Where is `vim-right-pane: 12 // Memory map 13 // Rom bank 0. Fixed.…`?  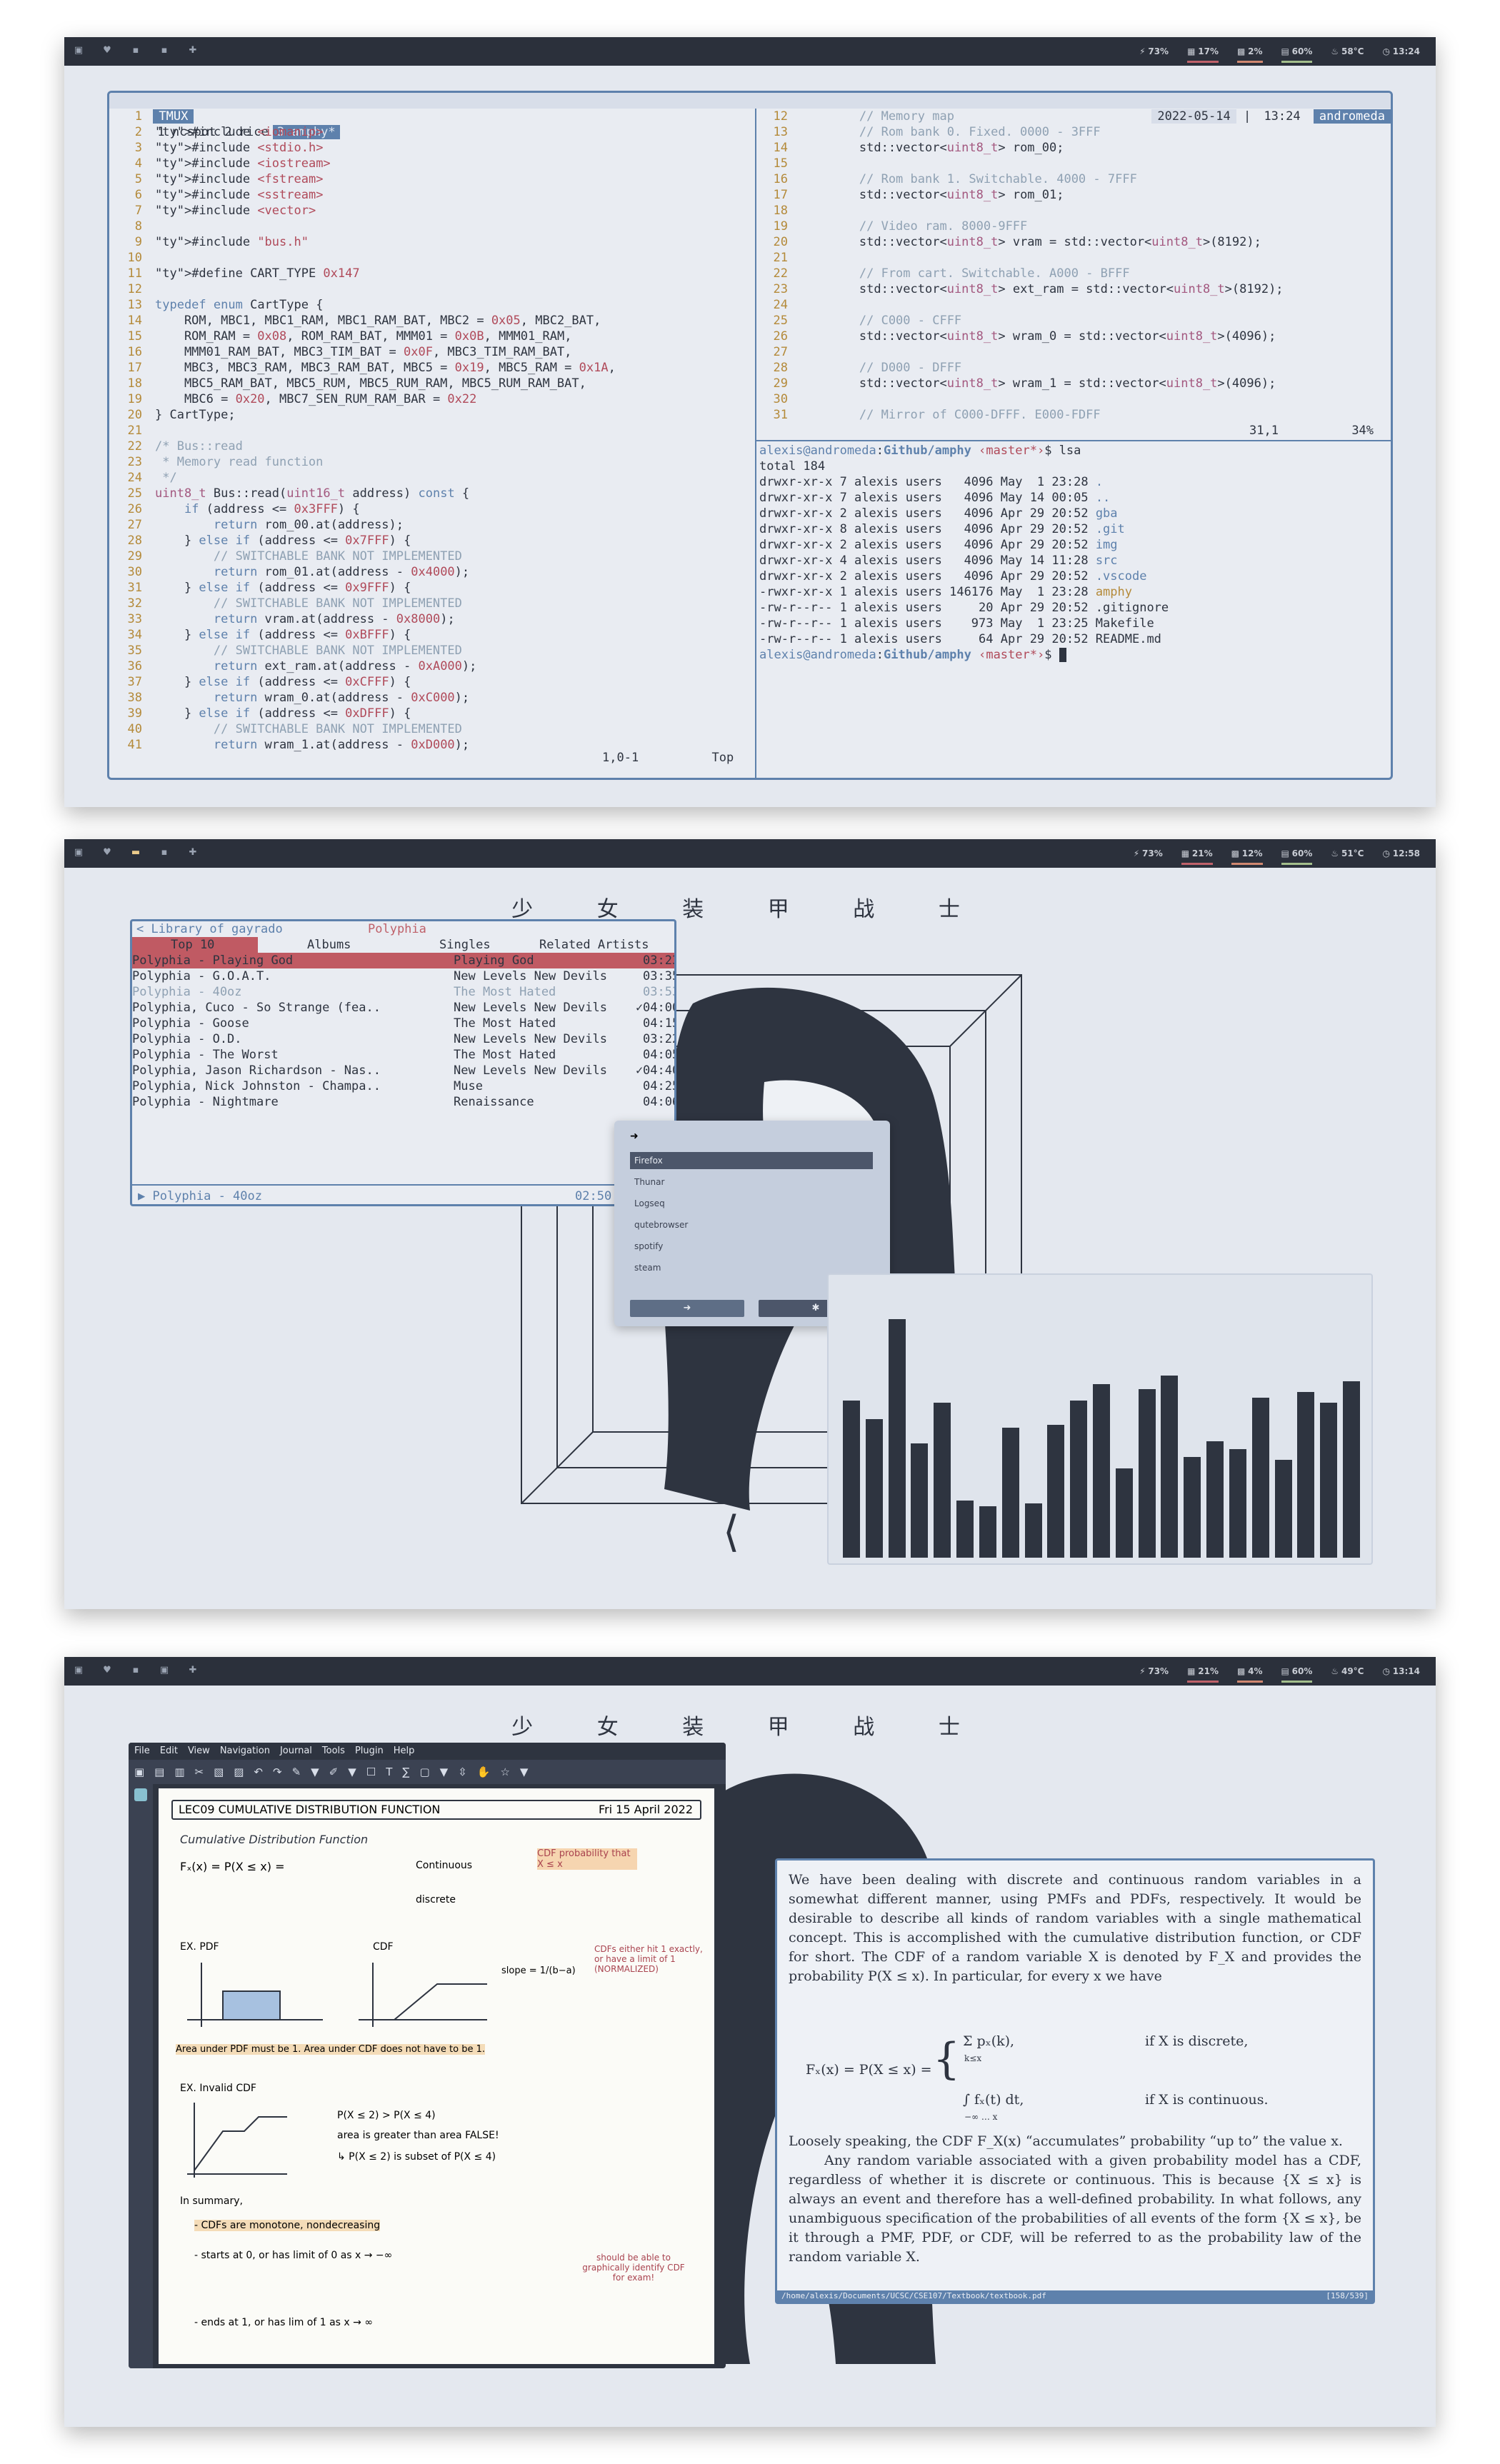 vim-right-pane: 12 // Memory map 13 // Rom bank 0. Fixed.… is located at coordinates (1075, 266).